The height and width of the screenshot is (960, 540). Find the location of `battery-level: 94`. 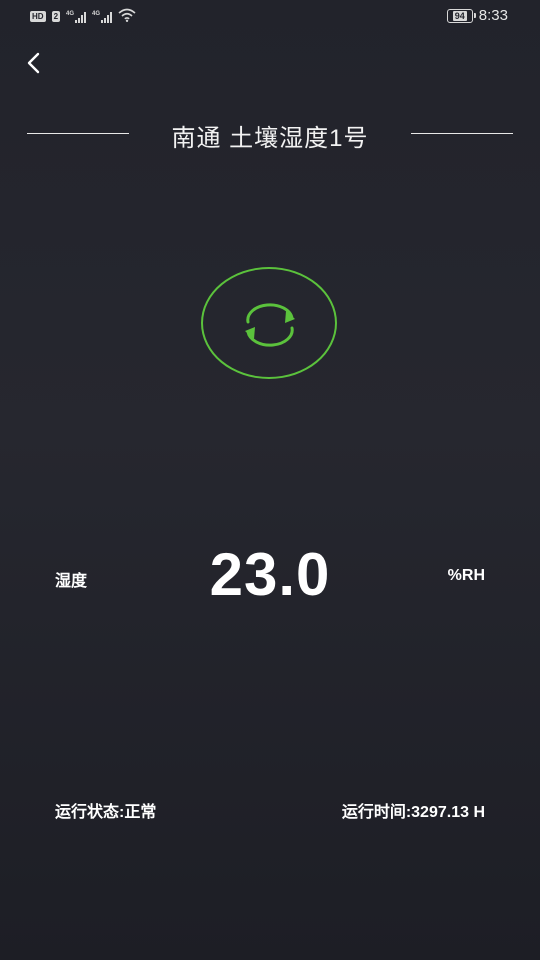

battery-level: 94 is located at coordinates (459, 15).